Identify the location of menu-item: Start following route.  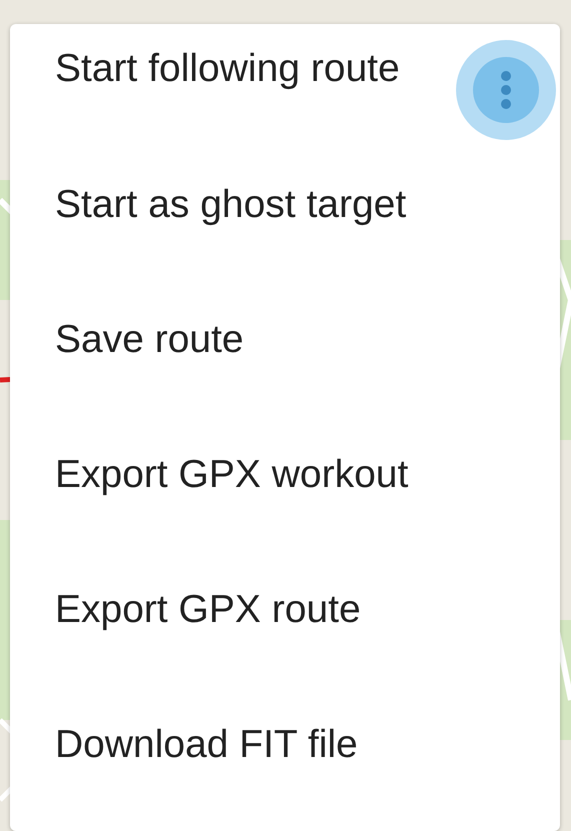
(205, 80).